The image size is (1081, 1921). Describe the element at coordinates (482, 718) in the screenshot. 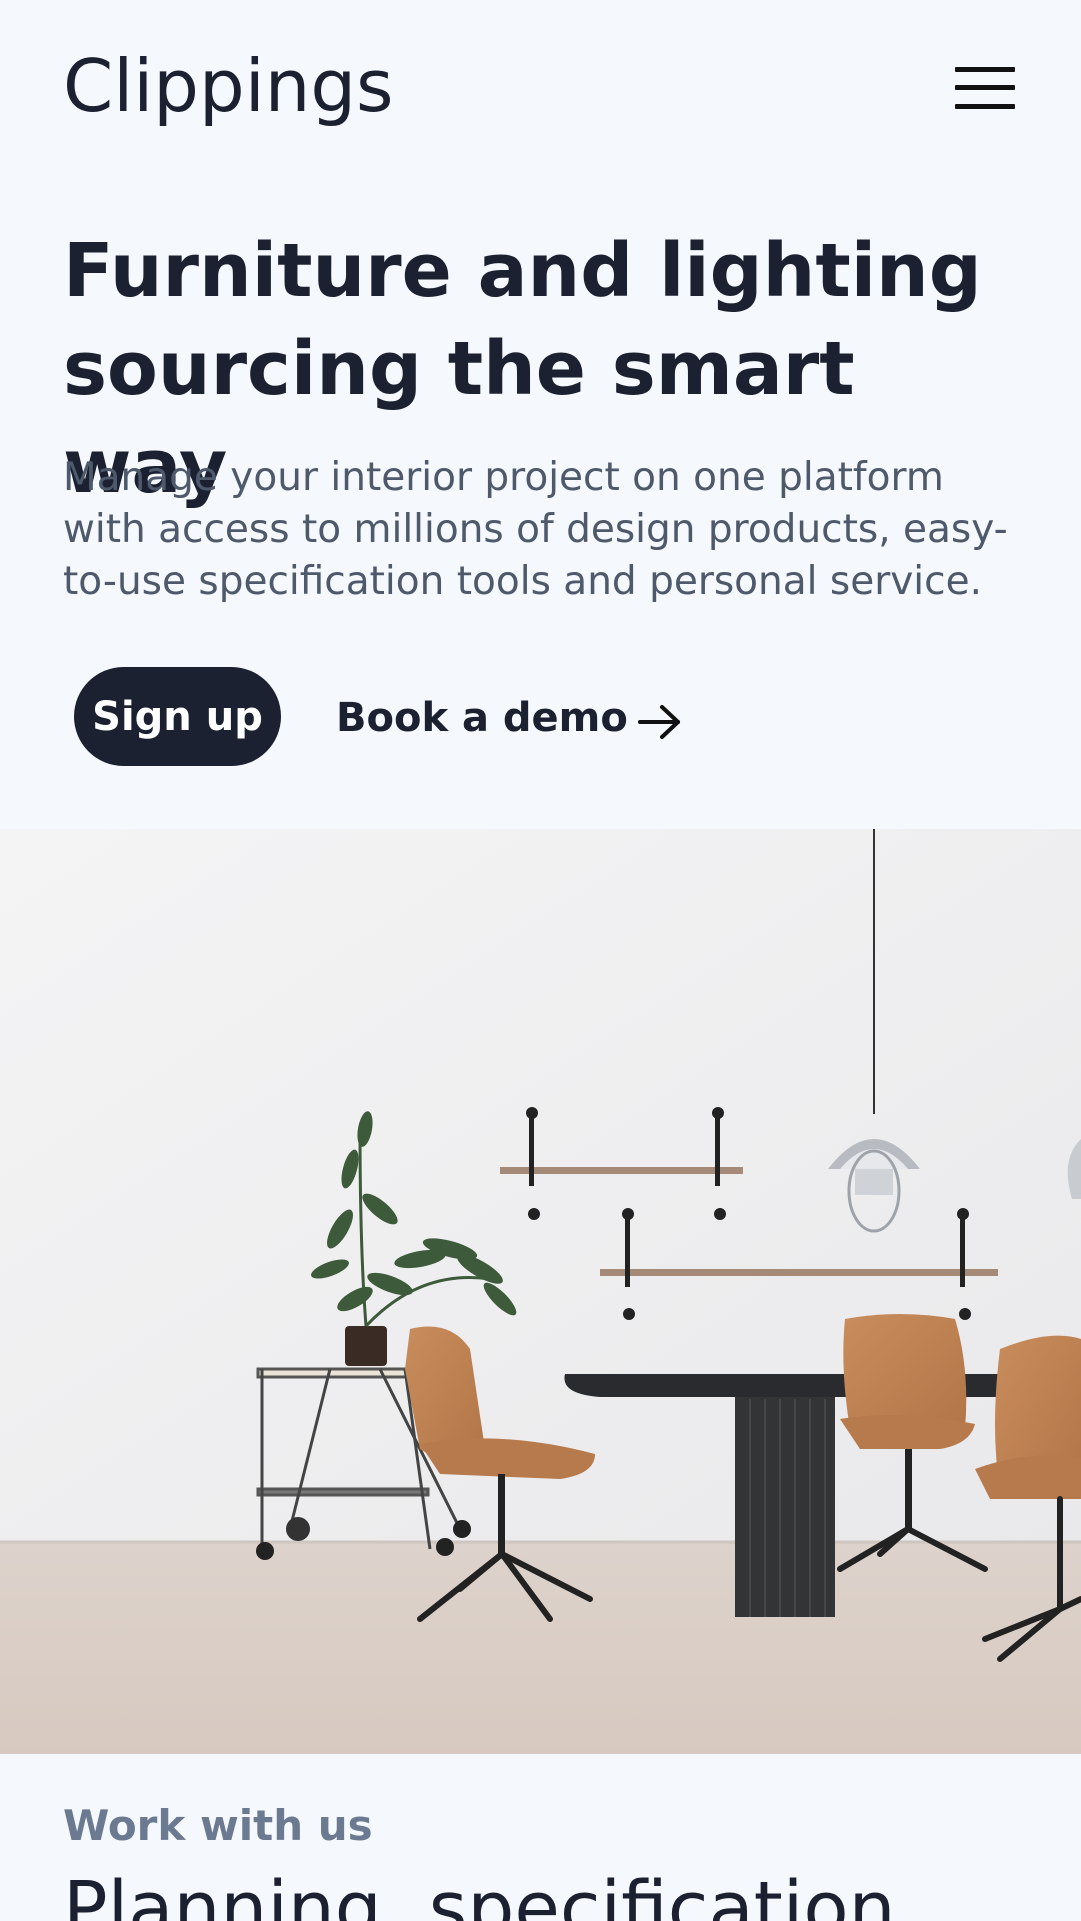

I see `book-demo-label: Book a demo` at that location.